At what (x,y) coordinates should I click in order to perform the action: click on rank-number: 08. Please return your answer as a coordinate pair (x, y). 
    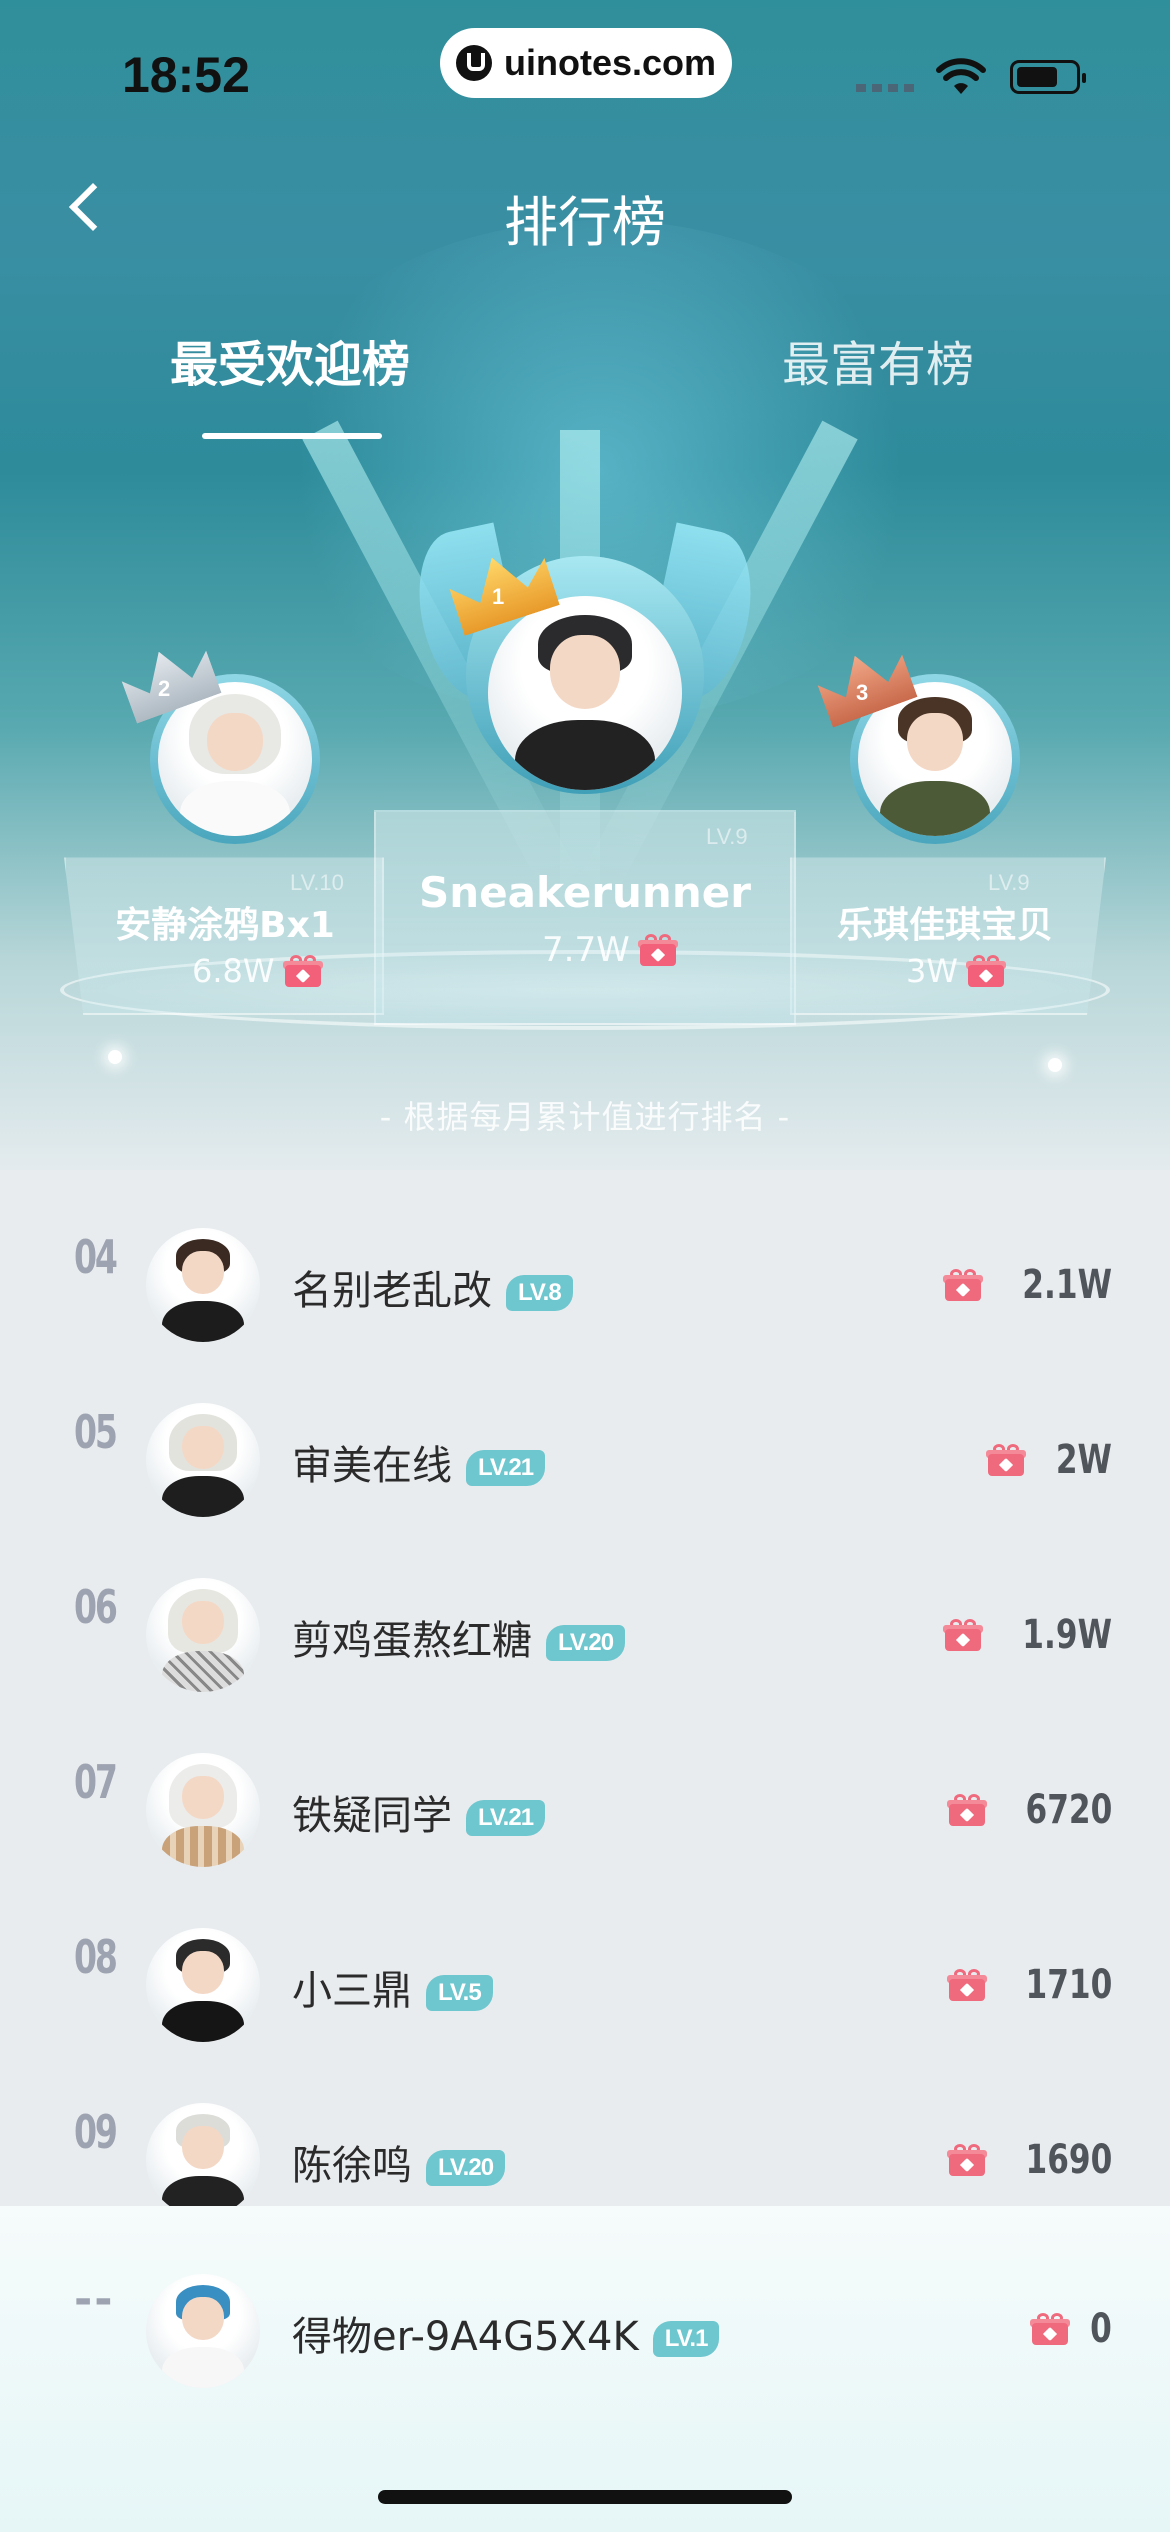
    Looking at the image, I should click on (96, 1957).